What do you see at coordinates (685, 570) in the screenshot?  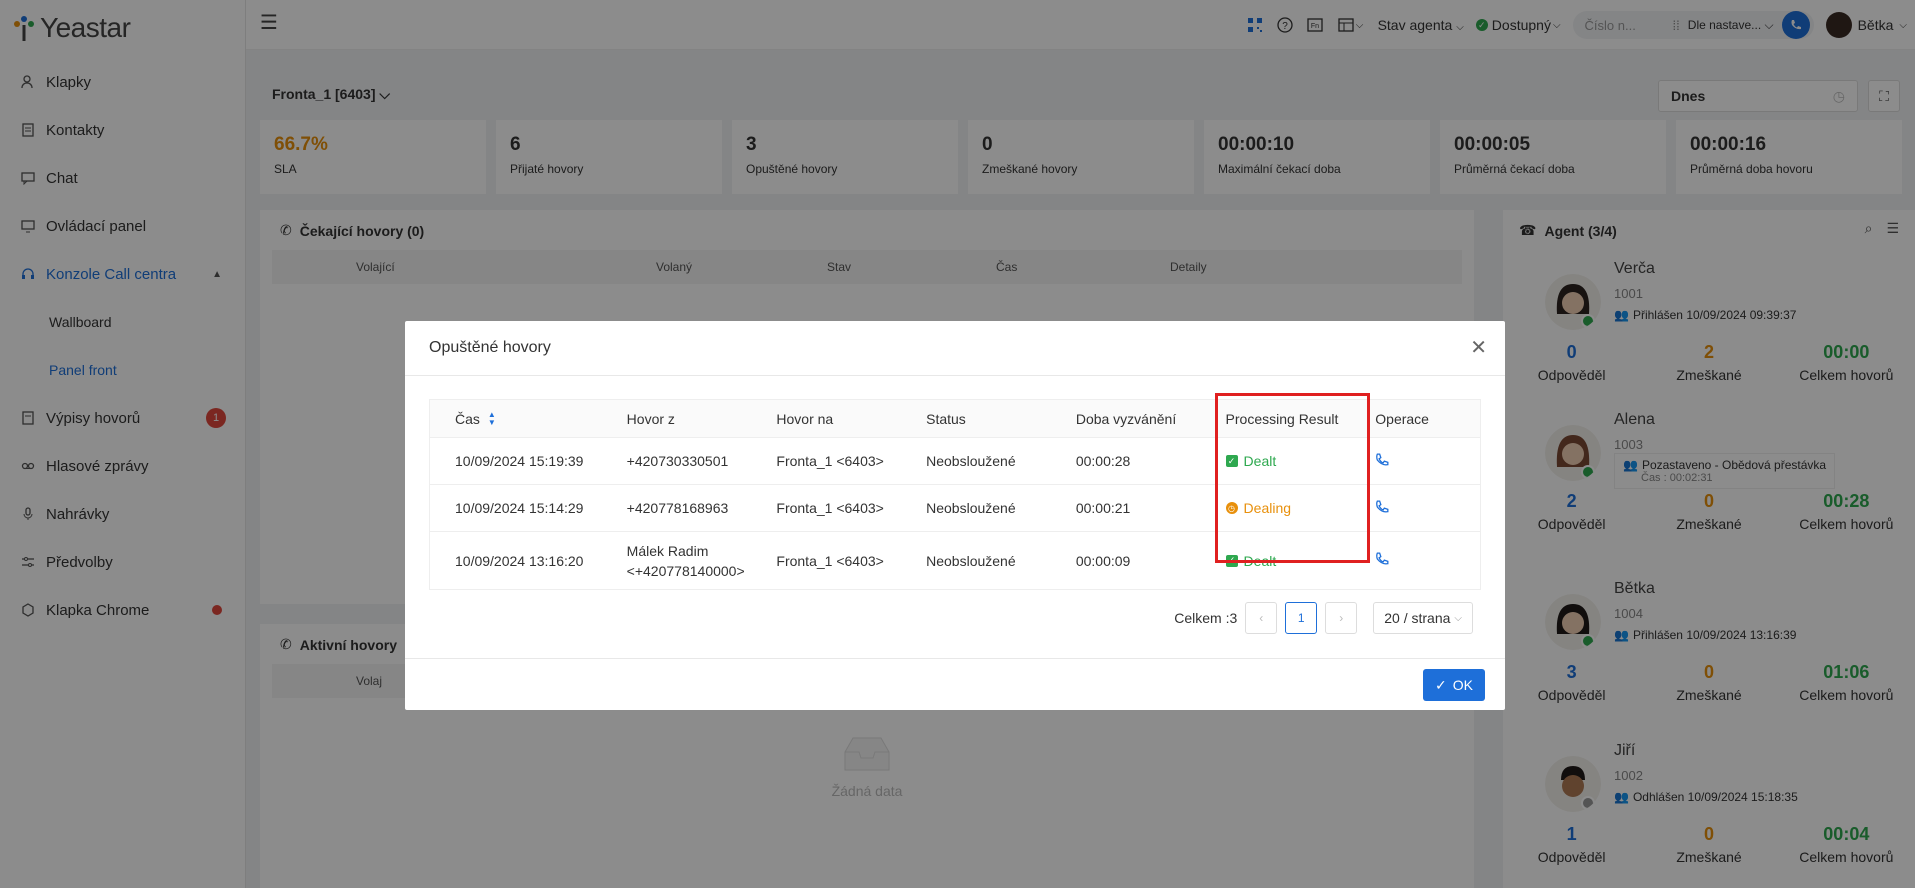 I see `caller-number: <+420778140000>` at bounding box center [685, 570].